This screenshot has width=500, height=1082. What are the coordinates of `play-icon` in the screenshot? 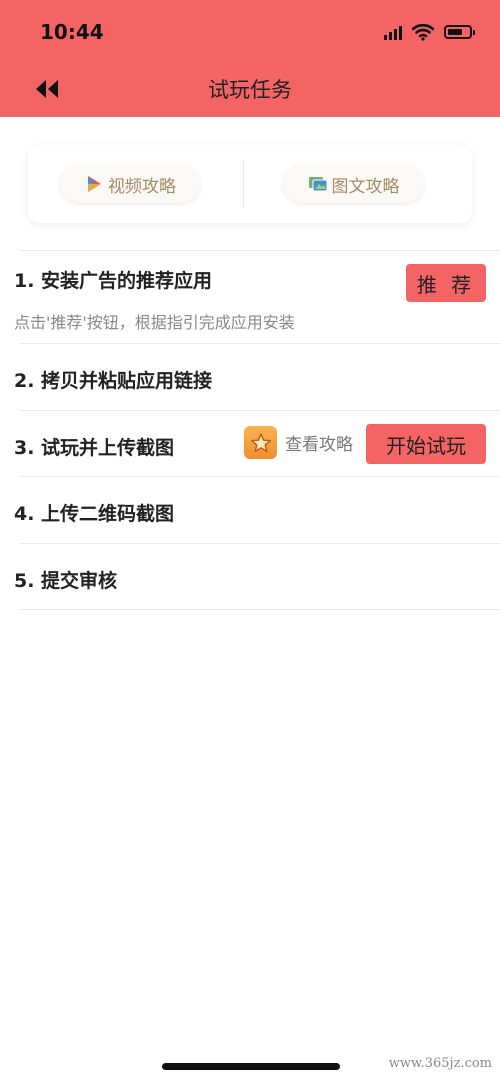 It's located at (94, 184).